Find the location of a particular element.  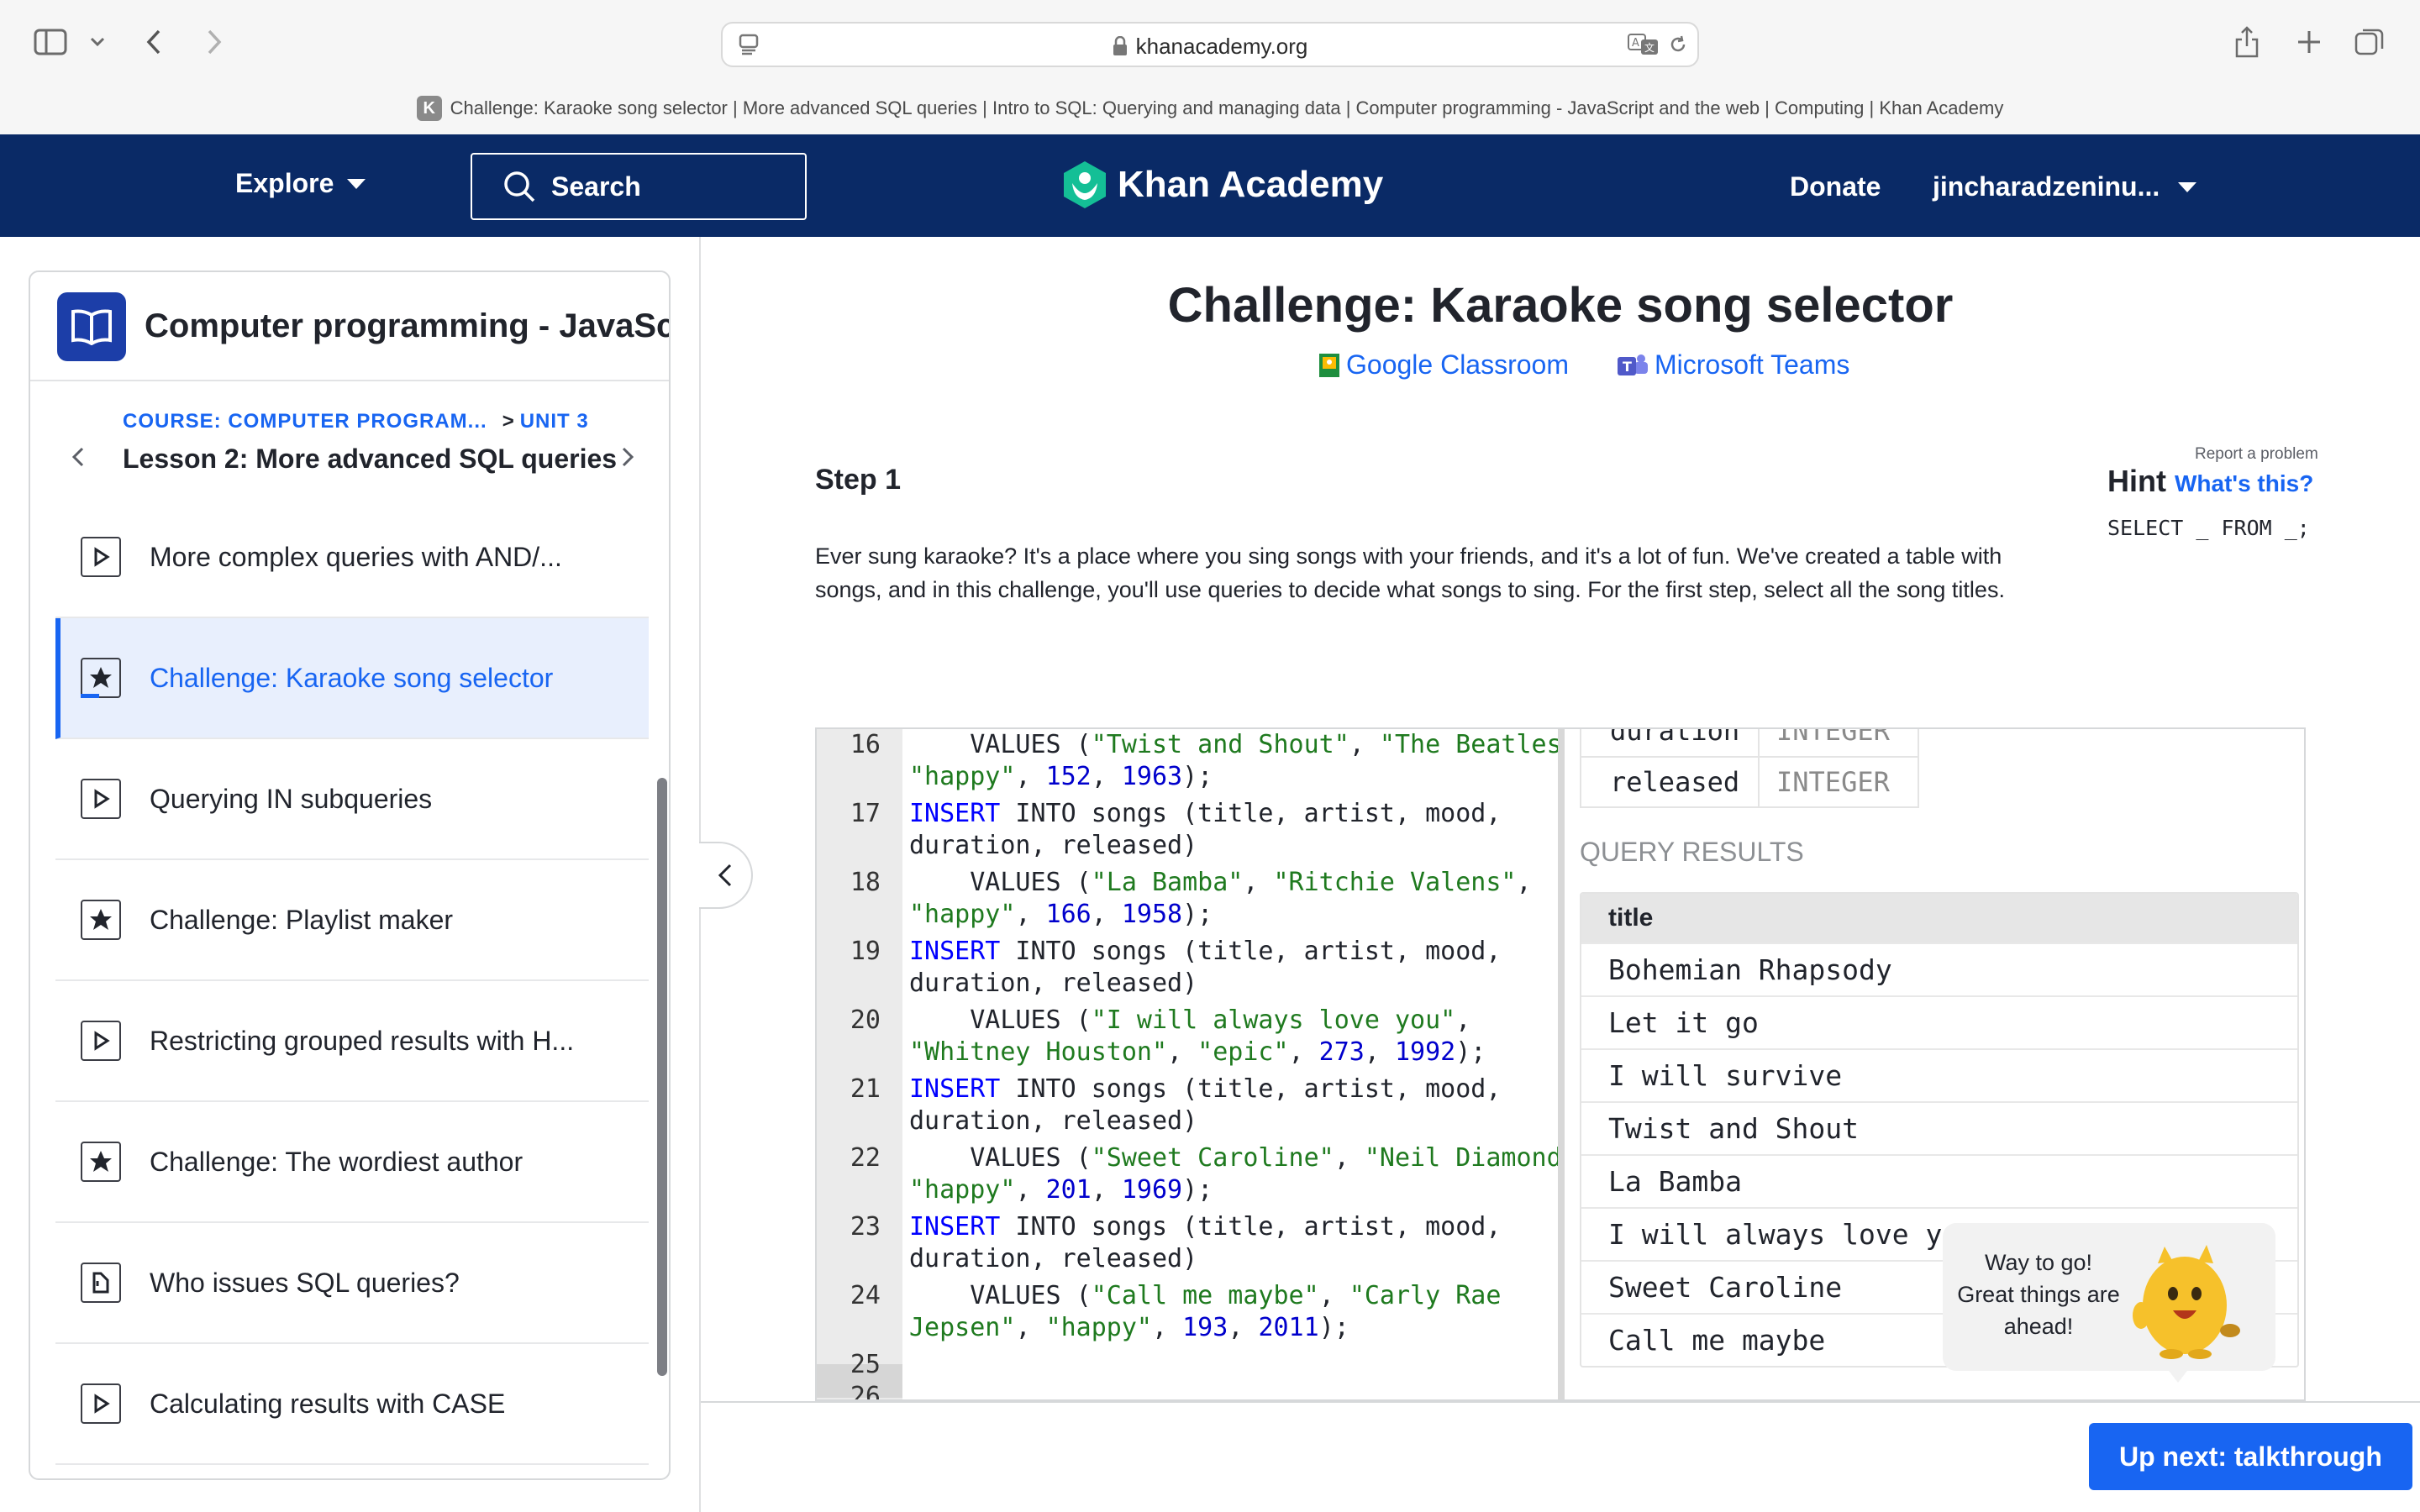

line-number: 18 is located at coordinates (866, 882).